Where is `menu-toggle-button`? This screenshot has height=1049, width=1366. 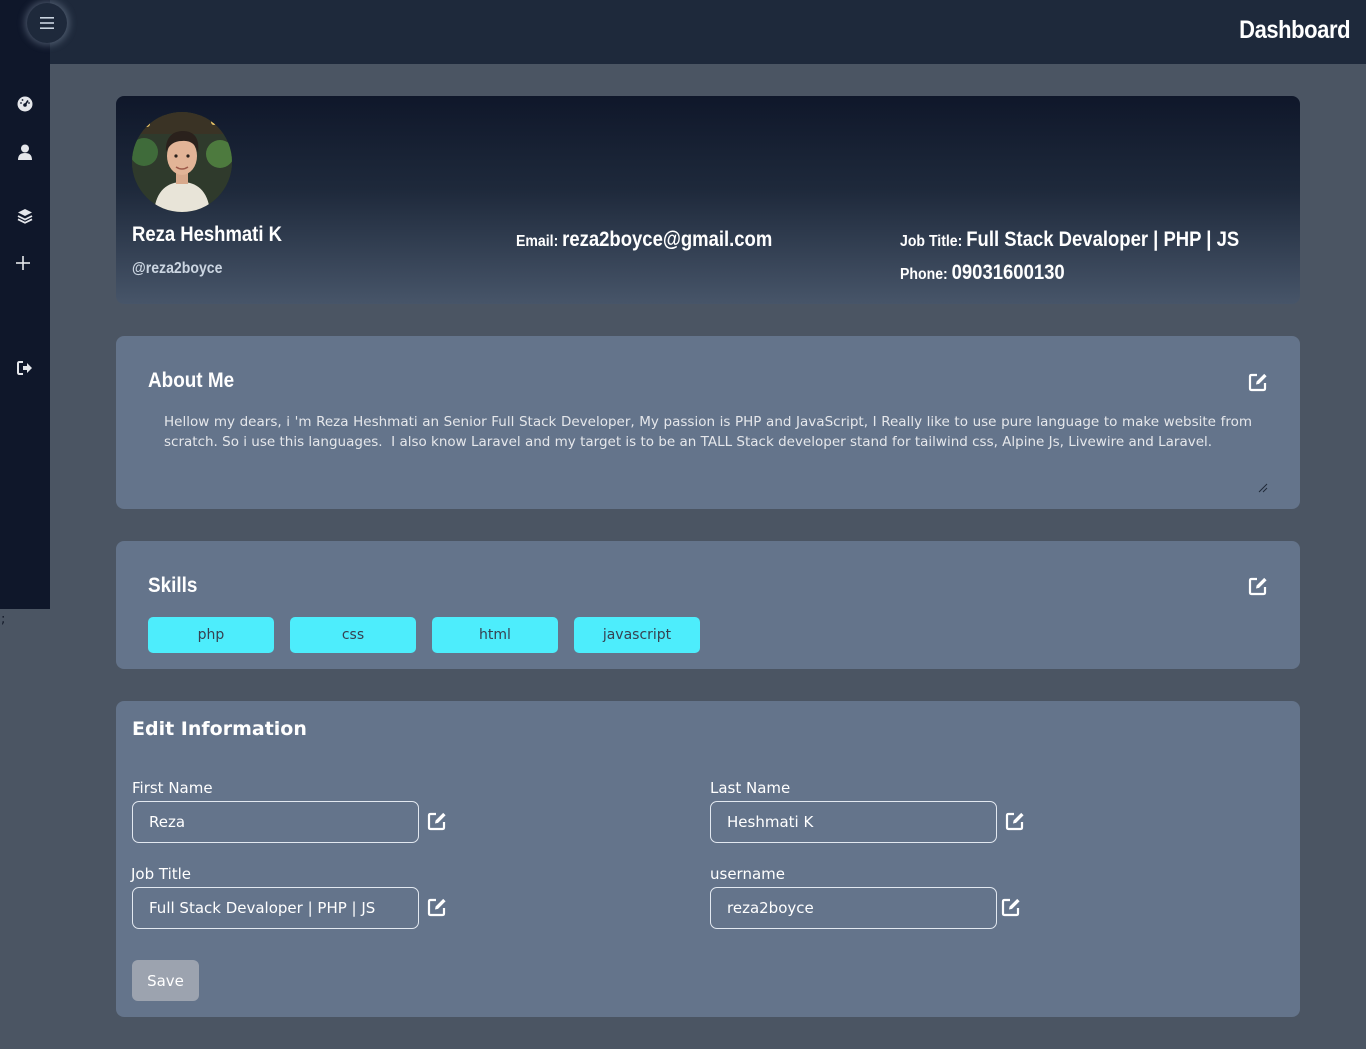 menu-toggle-button is located at coordinates (47, 23).